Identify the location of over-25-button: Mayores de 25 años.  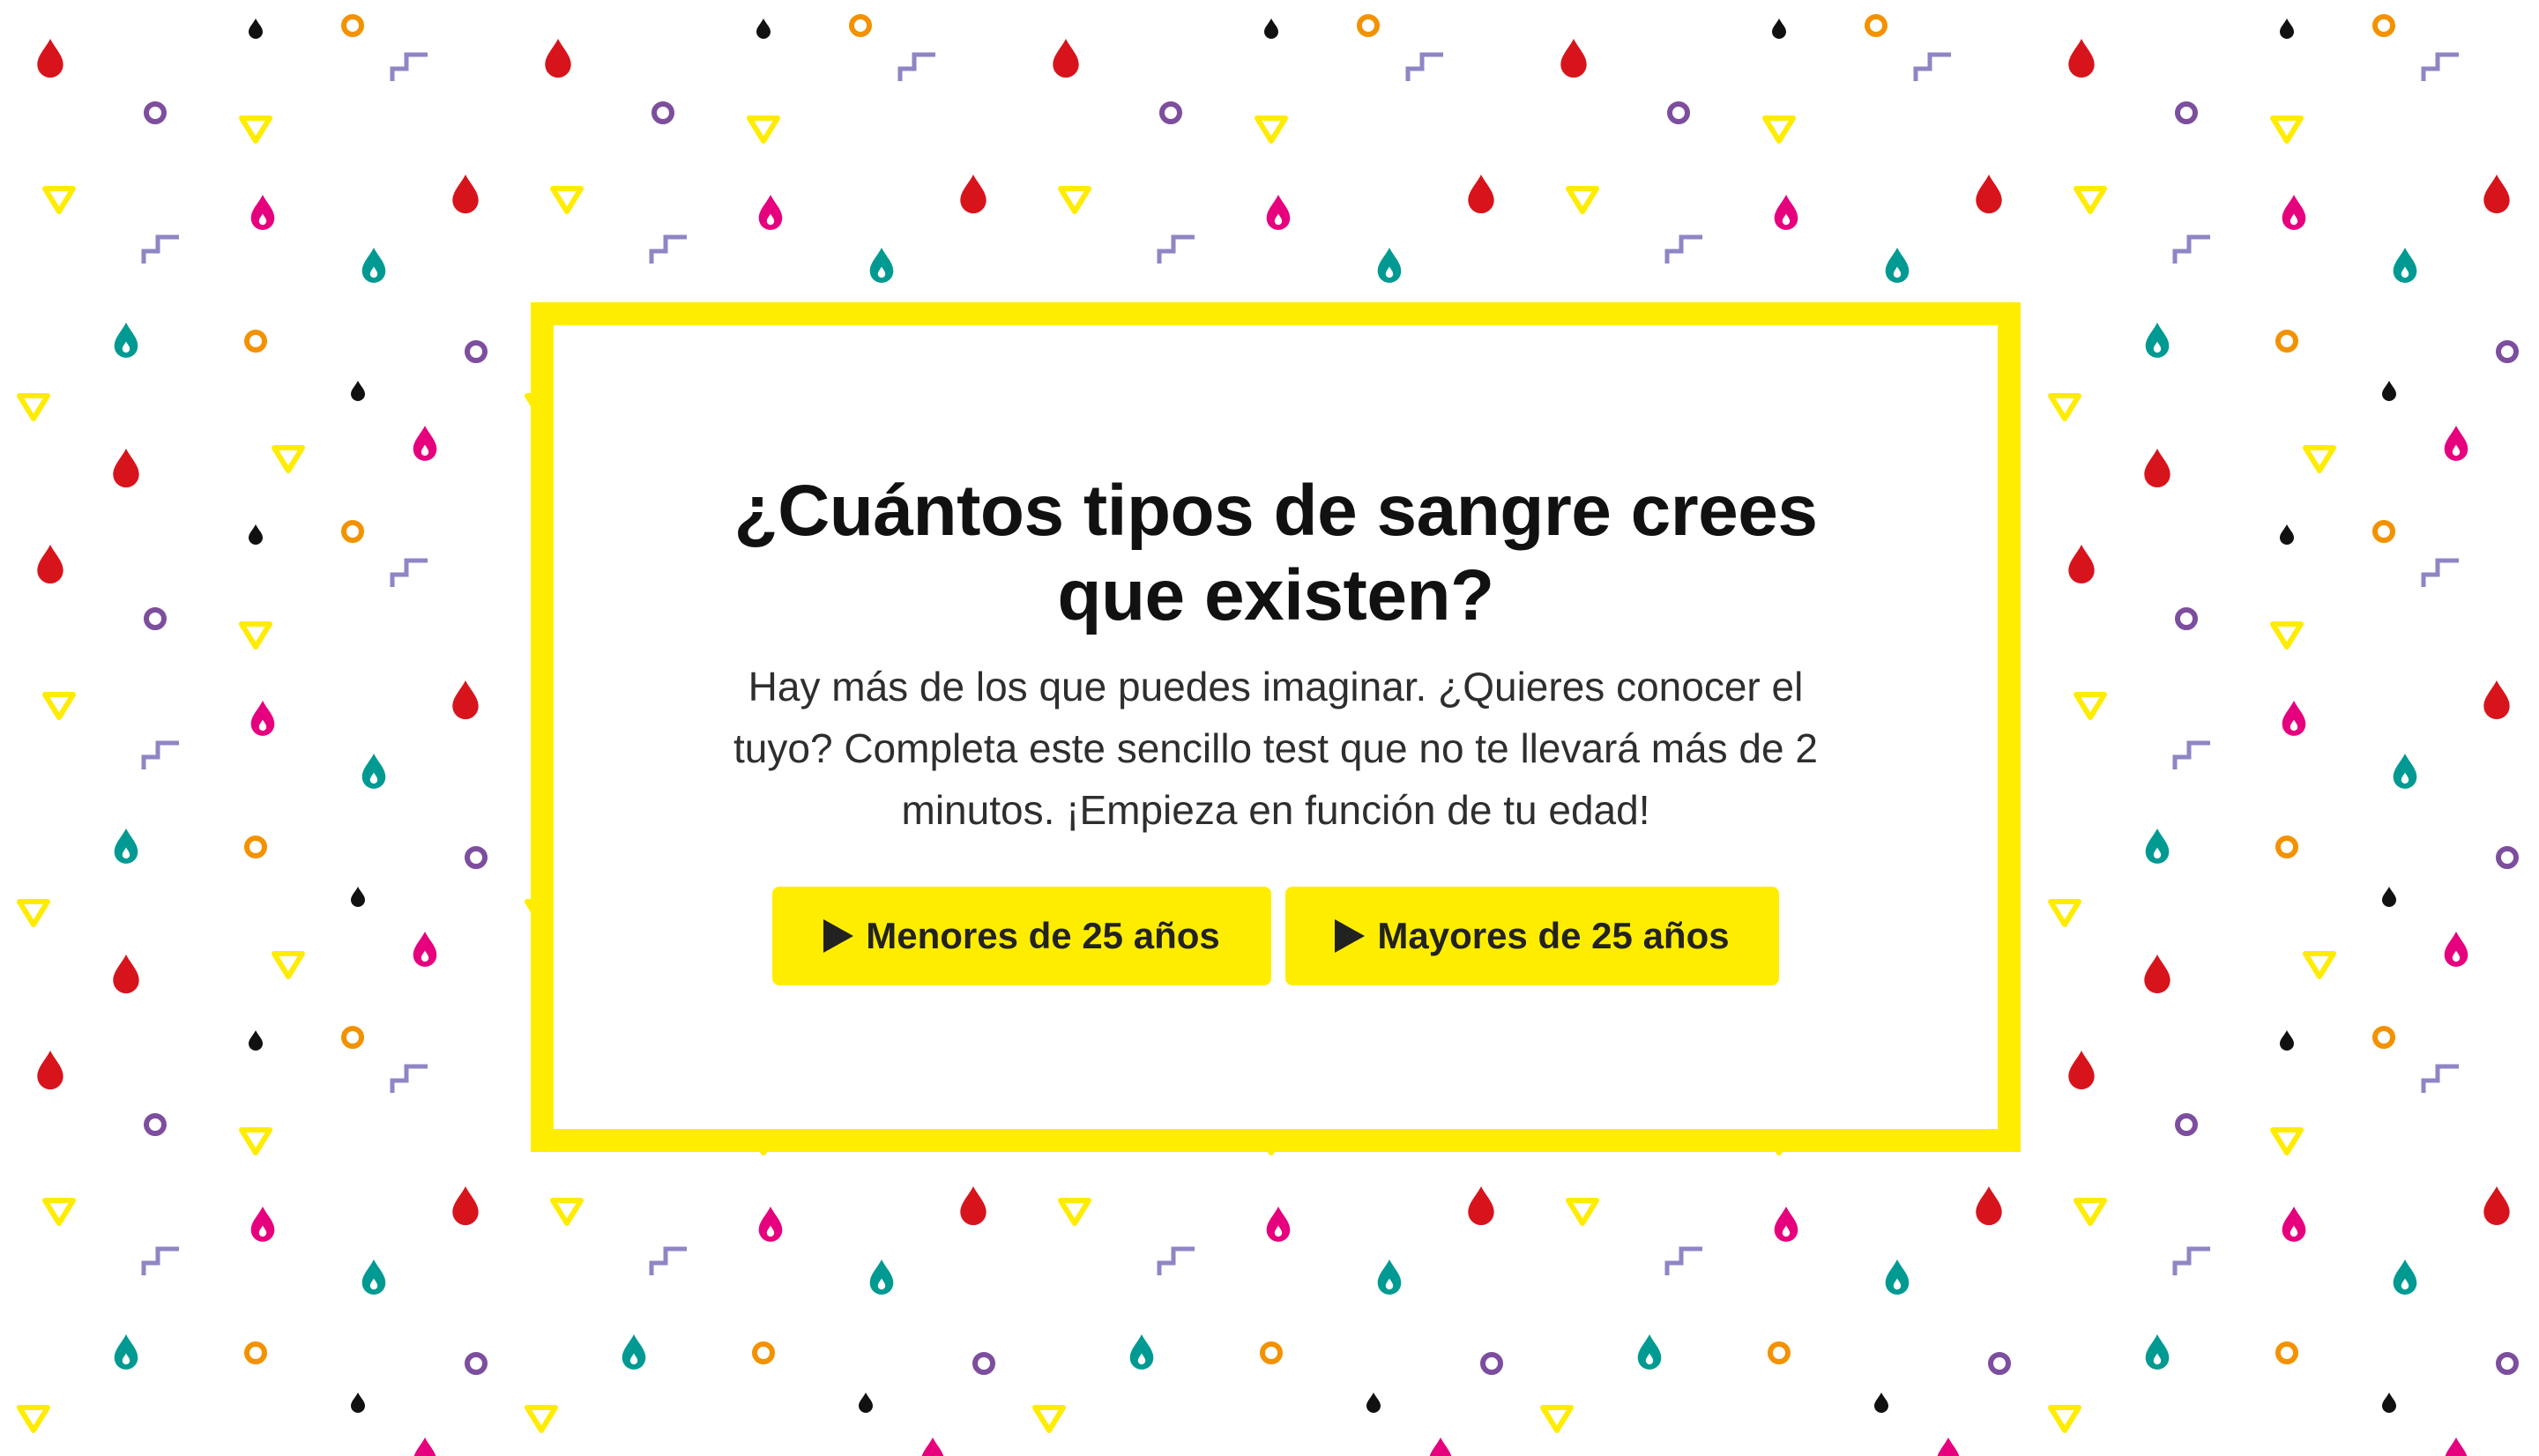
(1532, 936).